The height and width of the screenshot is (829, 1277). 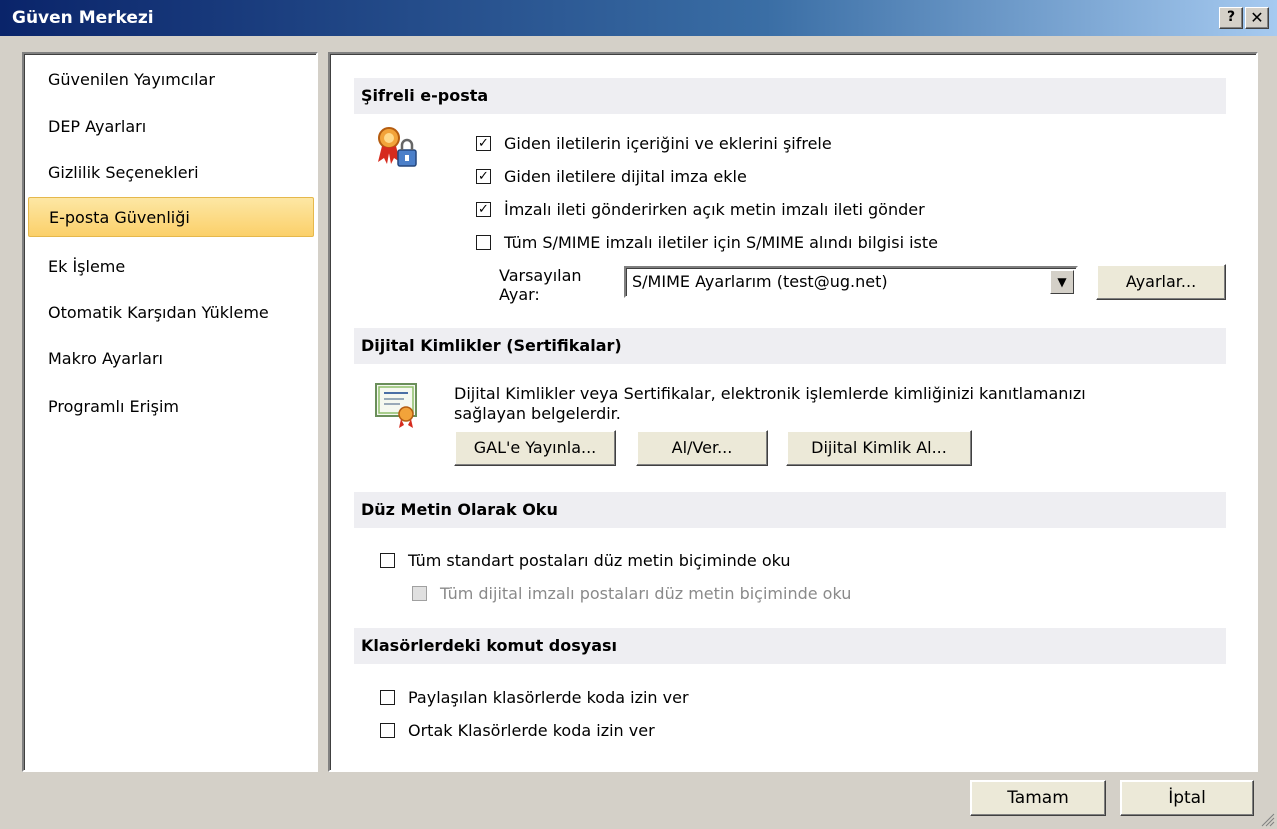 I want to click on sidebar-item-email-security: E-posta Güvenliği, so click(x=171, y=217).